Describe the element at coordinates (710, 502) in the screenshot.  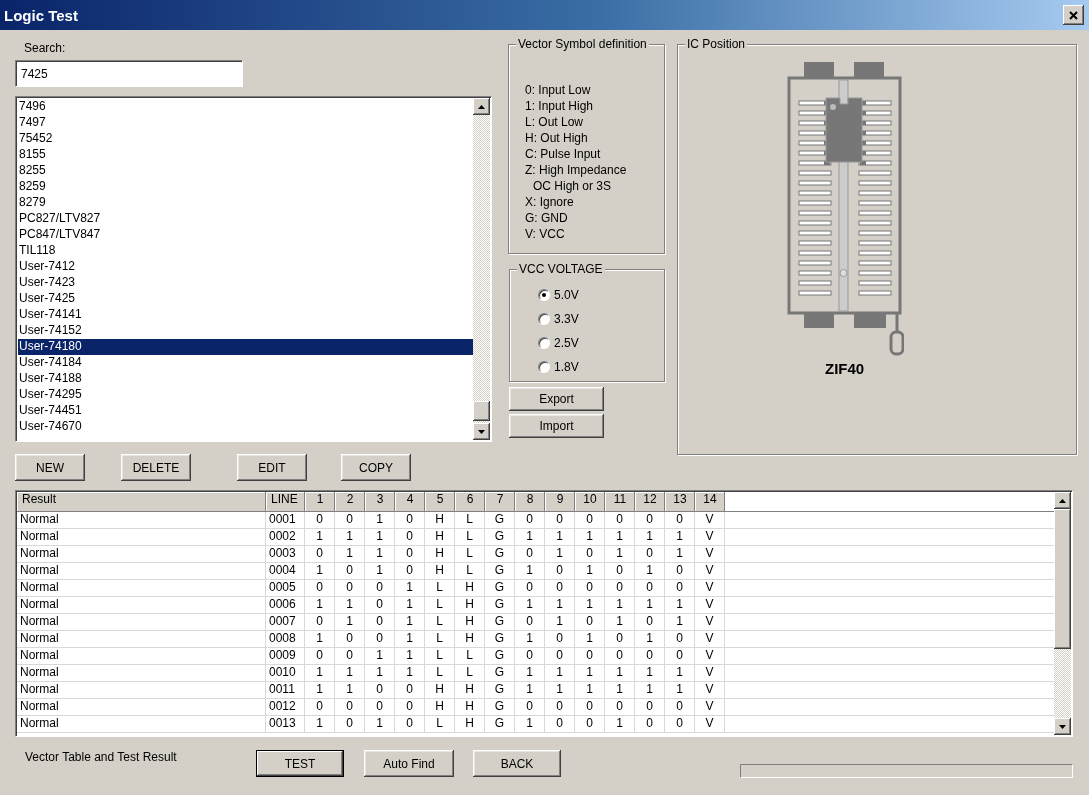
I see `column-header: 14` at that location.